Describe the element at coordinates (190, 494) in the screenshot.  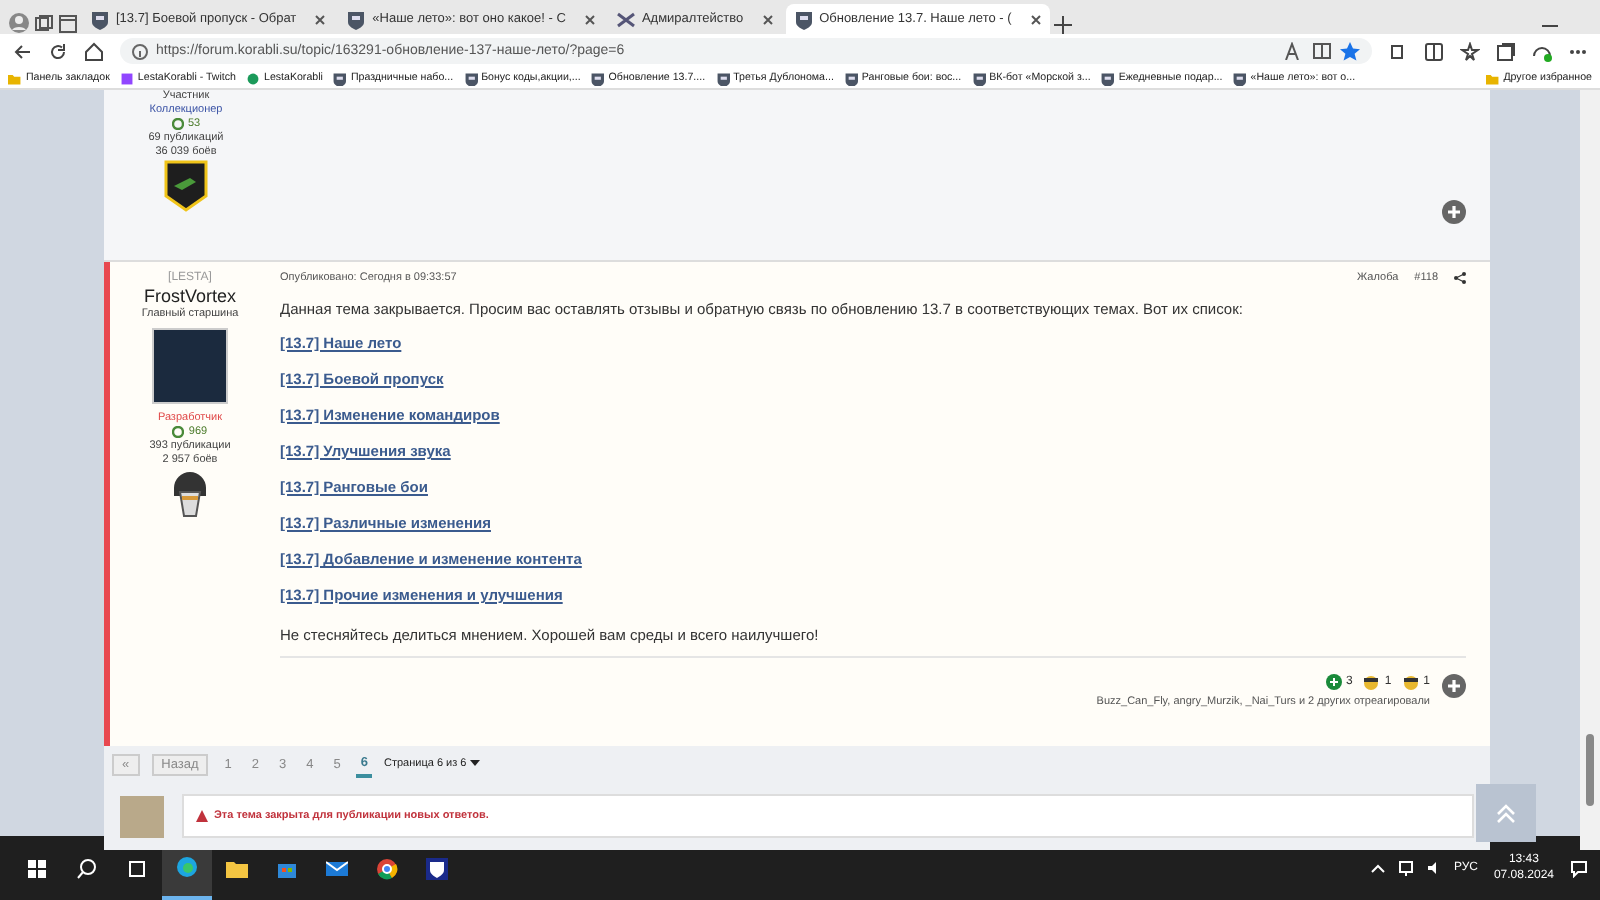
I see `helmet-badge-icon` at that location.